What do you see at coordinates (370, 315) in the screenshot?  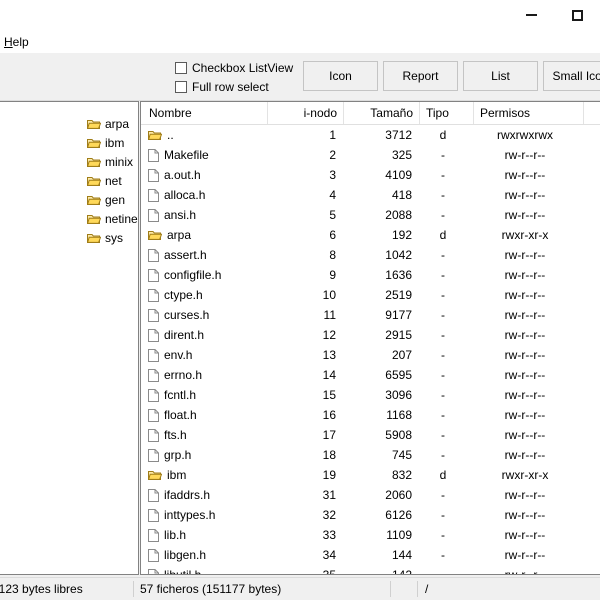 I see `table-row: curses.h 11 9177 - rw-r--r-- 13/04/2021 22` at bounding box center [370, 315].